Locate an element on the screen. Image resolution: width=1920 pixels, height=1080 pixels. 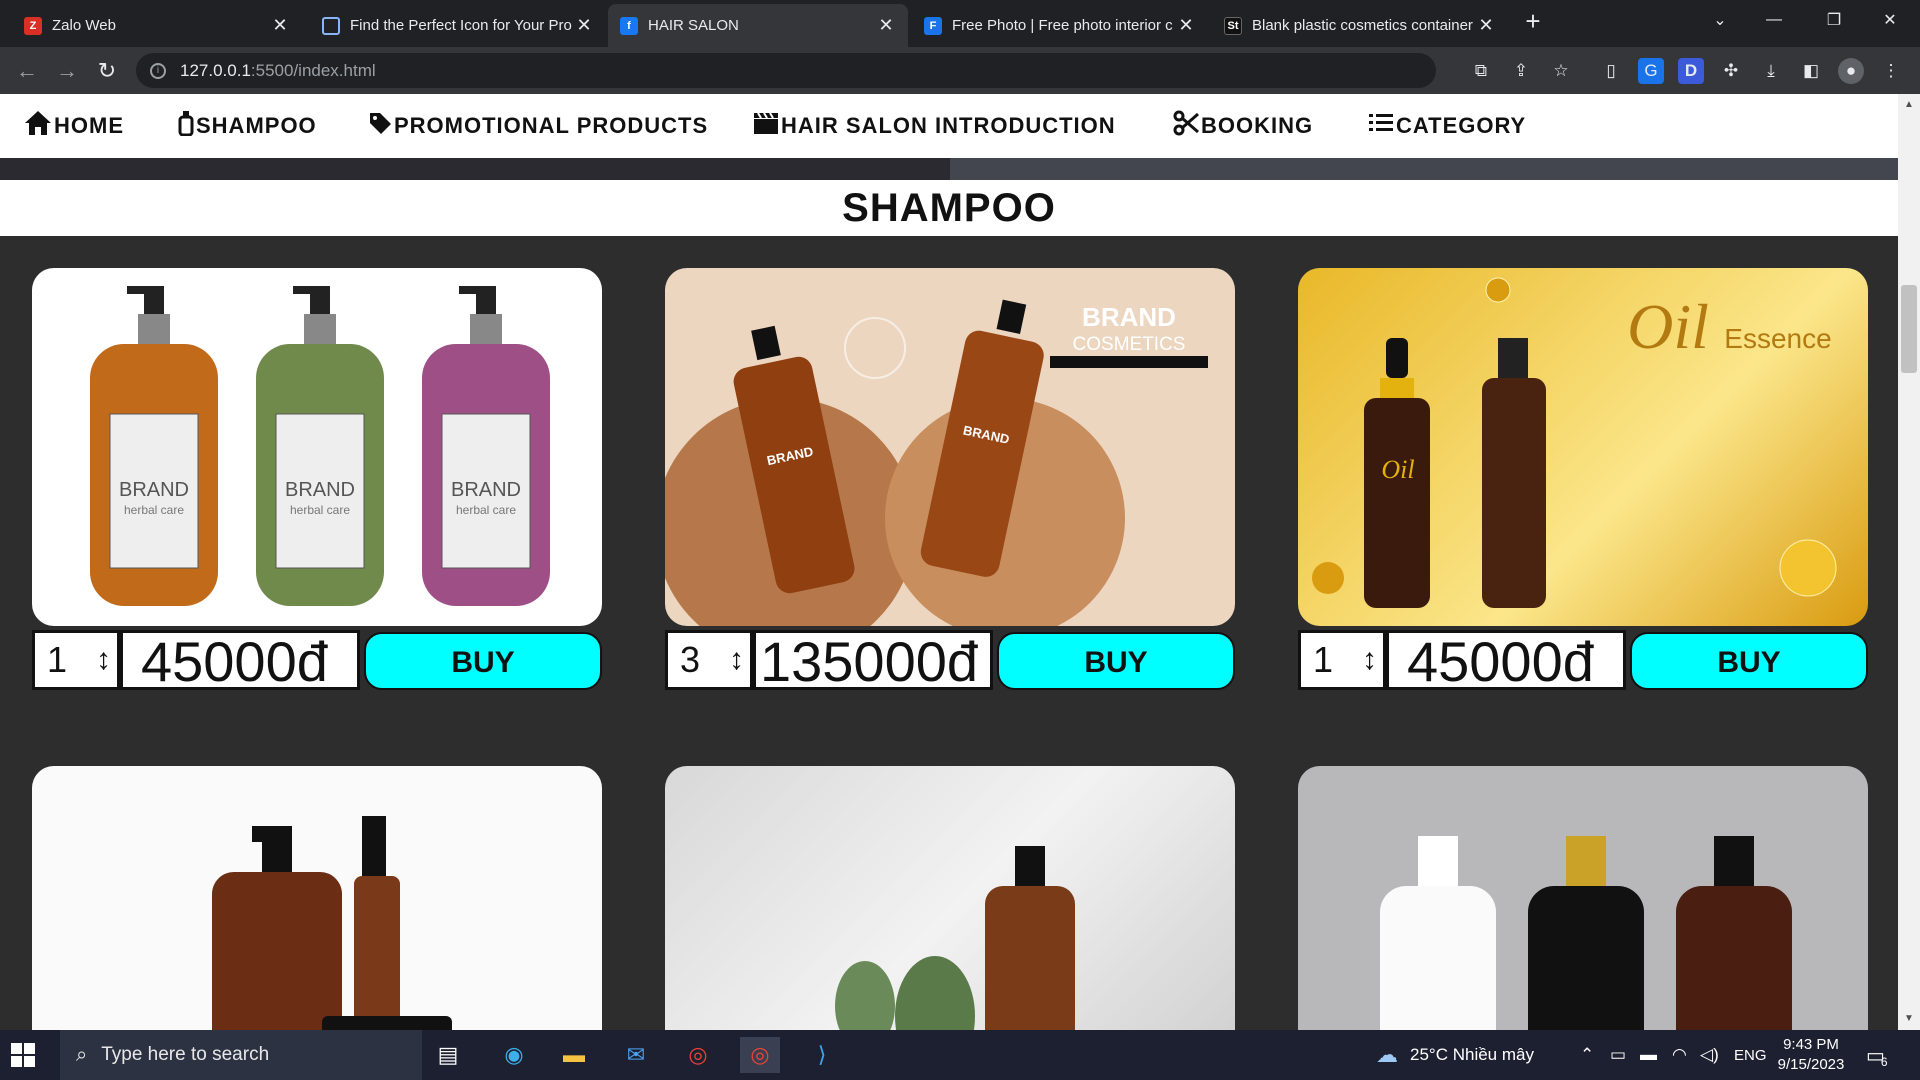
translate-icon: ⧉ is located at coordinates (1481, 71).